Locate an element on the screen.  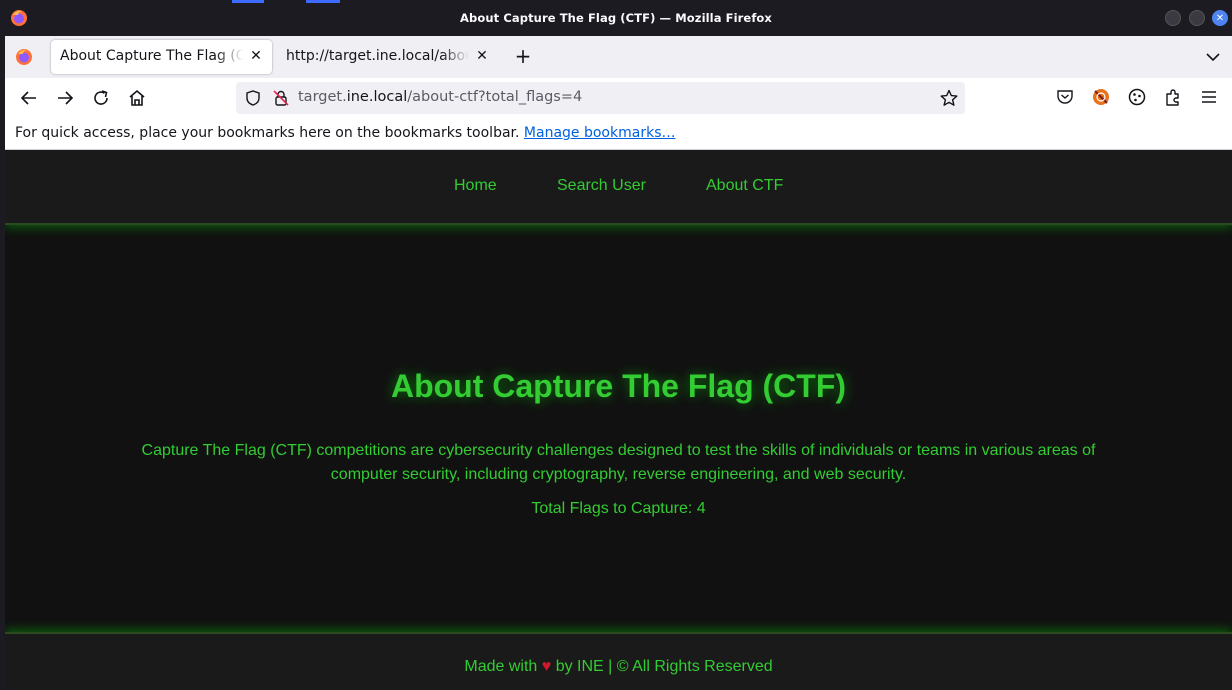
app-menu-button is located at coordinates (1209, 97).